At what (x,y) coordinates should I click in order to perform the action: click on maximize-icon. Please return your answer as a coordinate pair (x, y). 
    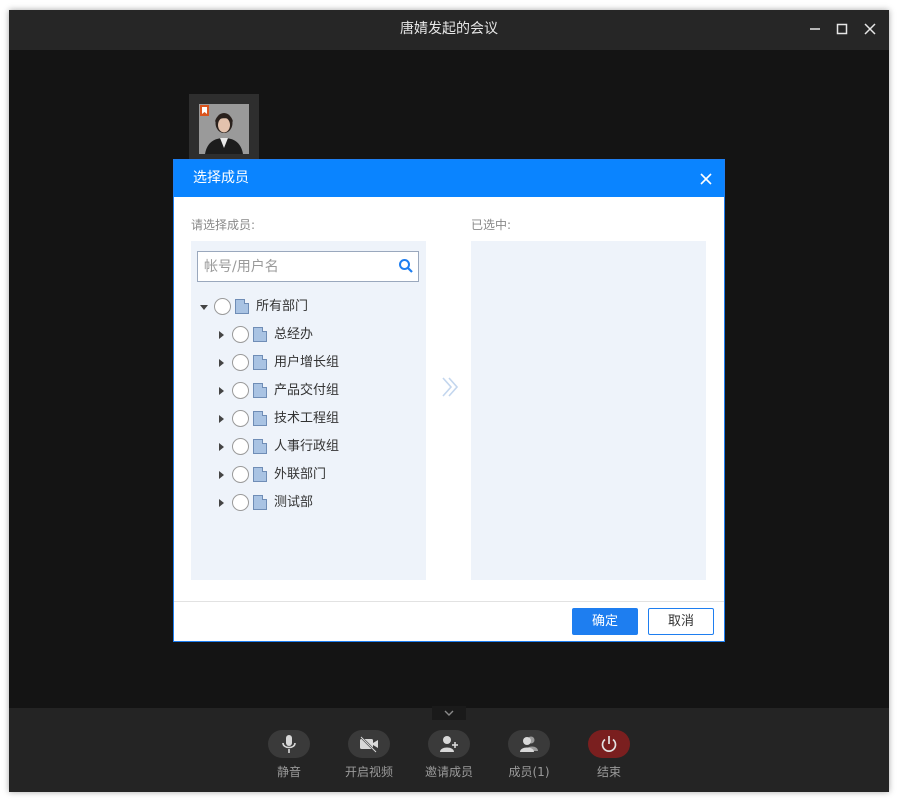
    Looking at the image, I should click on (842, 29).